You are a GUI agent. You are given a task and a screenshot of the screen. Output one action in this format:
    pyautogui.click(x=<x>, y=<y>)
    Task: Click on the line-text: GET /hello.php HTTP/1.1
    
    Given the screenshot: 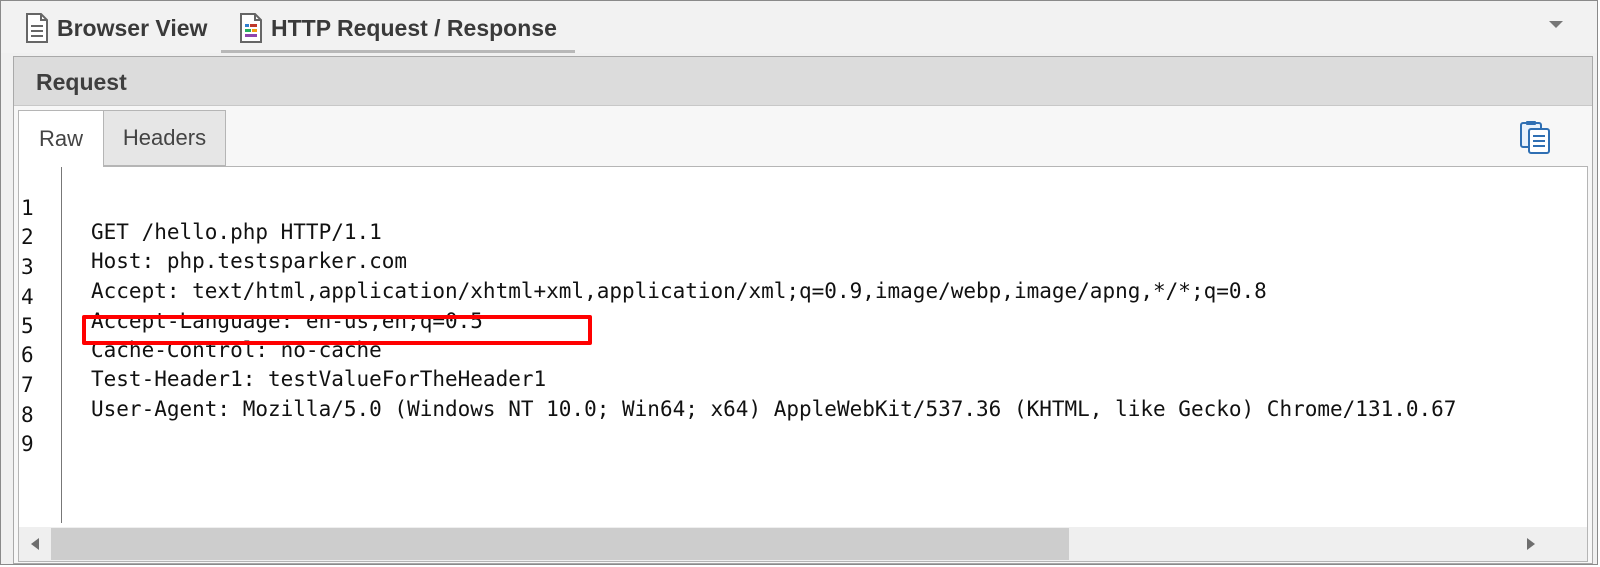 What is the action you would take?
    pyautogui.click(x=236, y=232)
    